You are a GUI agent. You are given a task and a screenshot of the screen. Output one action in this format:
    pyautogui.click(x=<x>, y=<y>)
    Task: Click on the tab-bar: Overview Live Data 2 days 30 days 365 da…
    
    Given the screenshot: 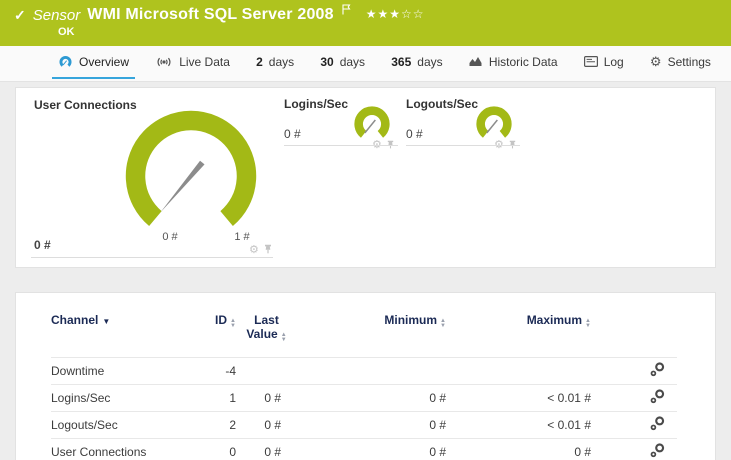 What is the action you would take?
    pyautogui.click(x=365, y=64)
    